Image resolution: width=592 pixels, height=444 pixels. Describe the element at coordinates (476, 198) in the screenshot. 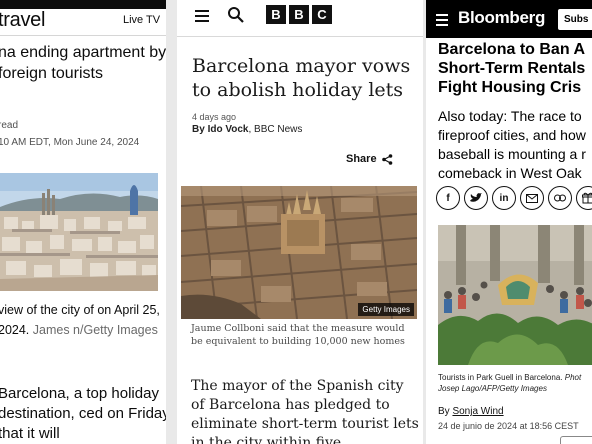

I see `twitter-icon` at that location.